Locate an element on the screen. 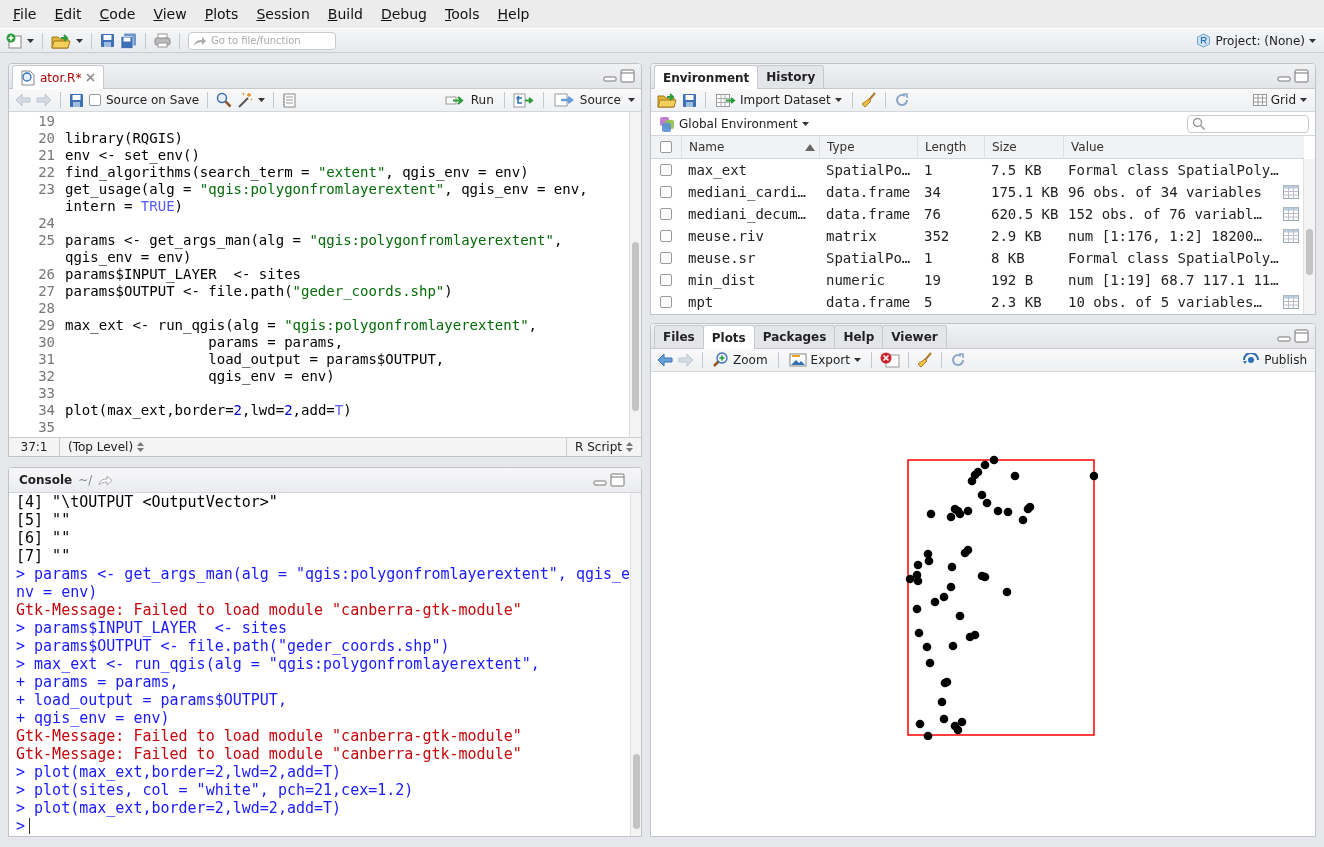 The image size is (1324, 847). delete-plot-icon is located at coordinates (889, 360).